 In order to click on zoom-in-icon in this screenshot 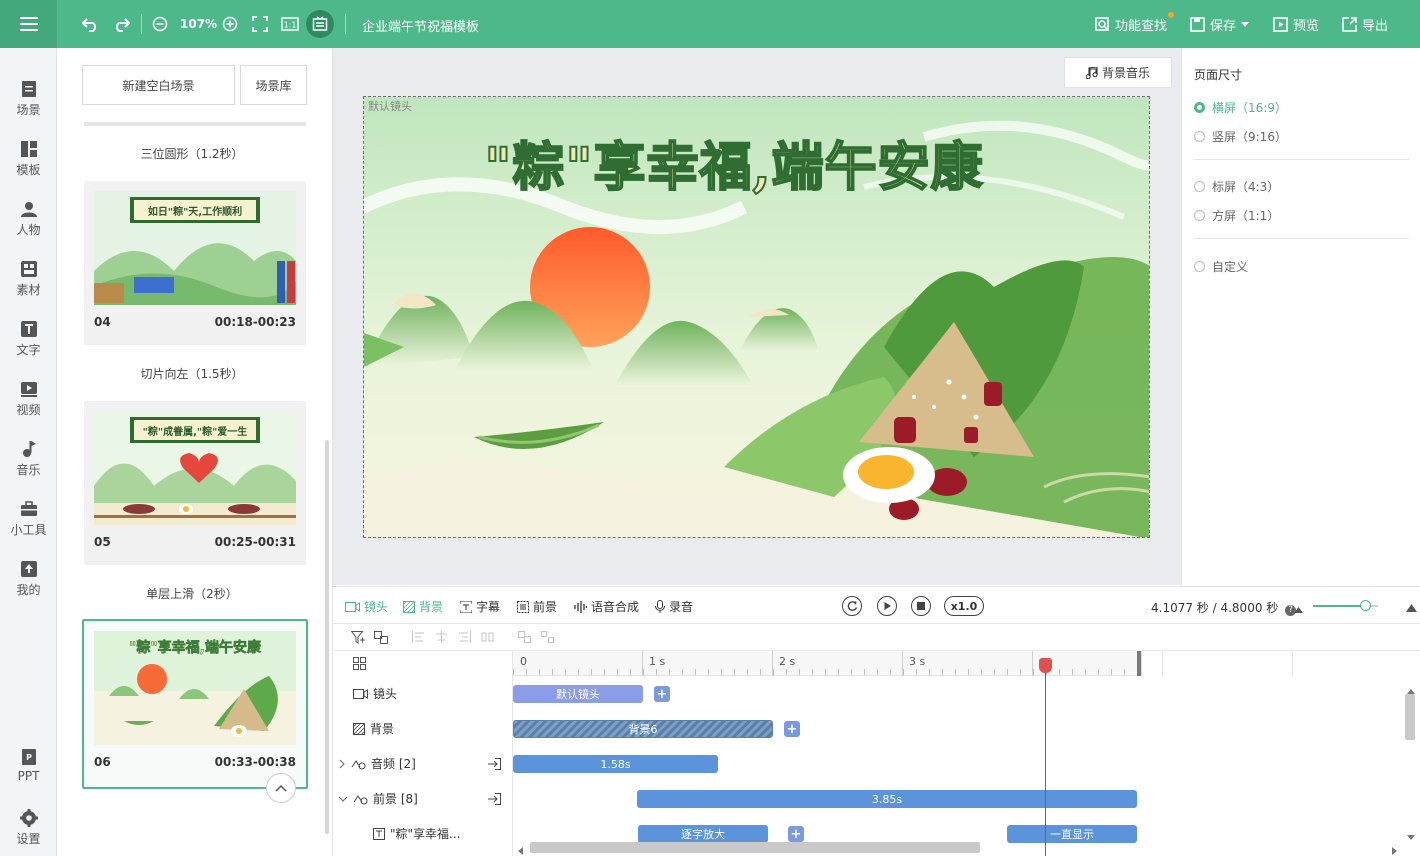, I will do `click(230, 24)`.